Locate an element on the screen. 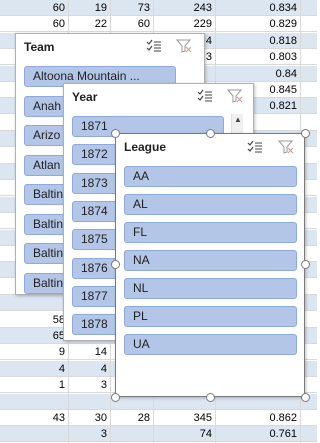 Image resolution: width=320 pixels, height=443 pixels. table-cell: 30 is located at coordinates (89, 418).